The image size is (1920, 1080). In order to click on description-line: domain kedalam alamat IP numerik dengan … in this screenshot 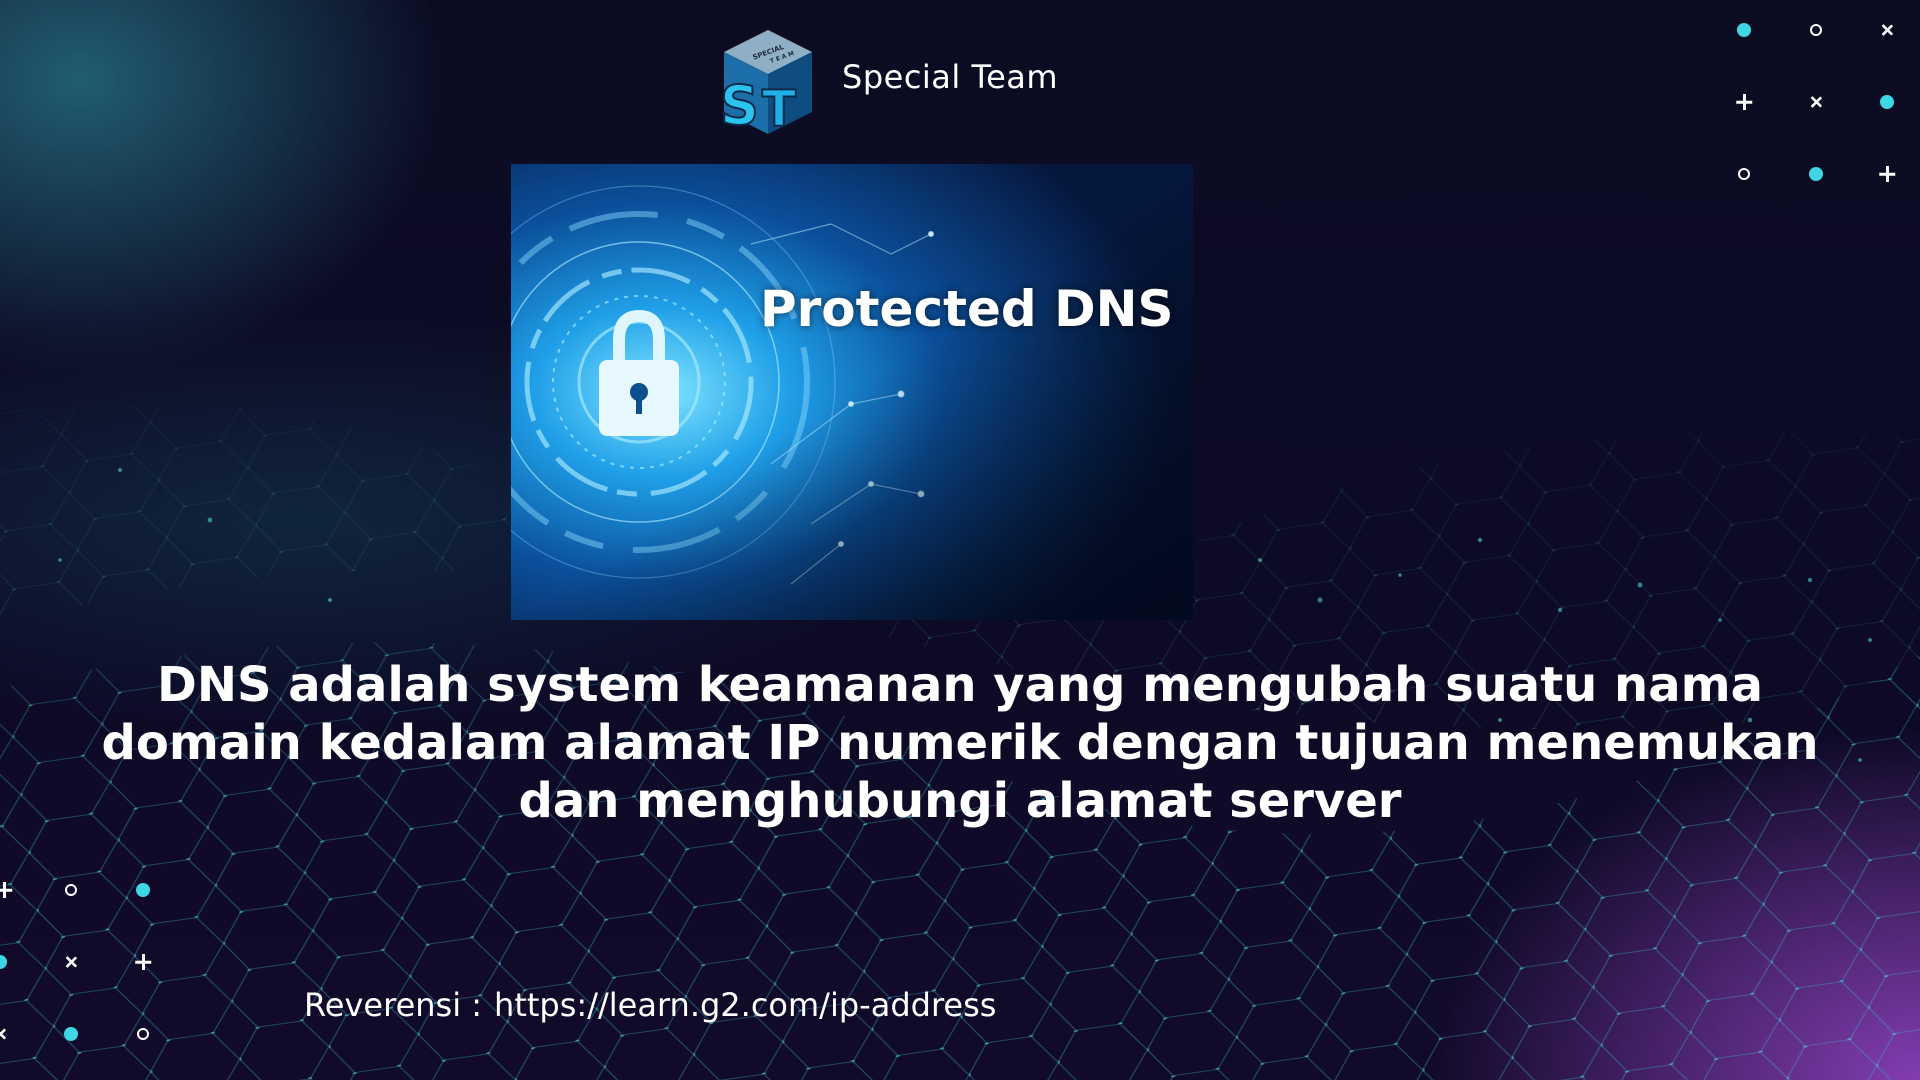, I will do `click(960, 743)`.